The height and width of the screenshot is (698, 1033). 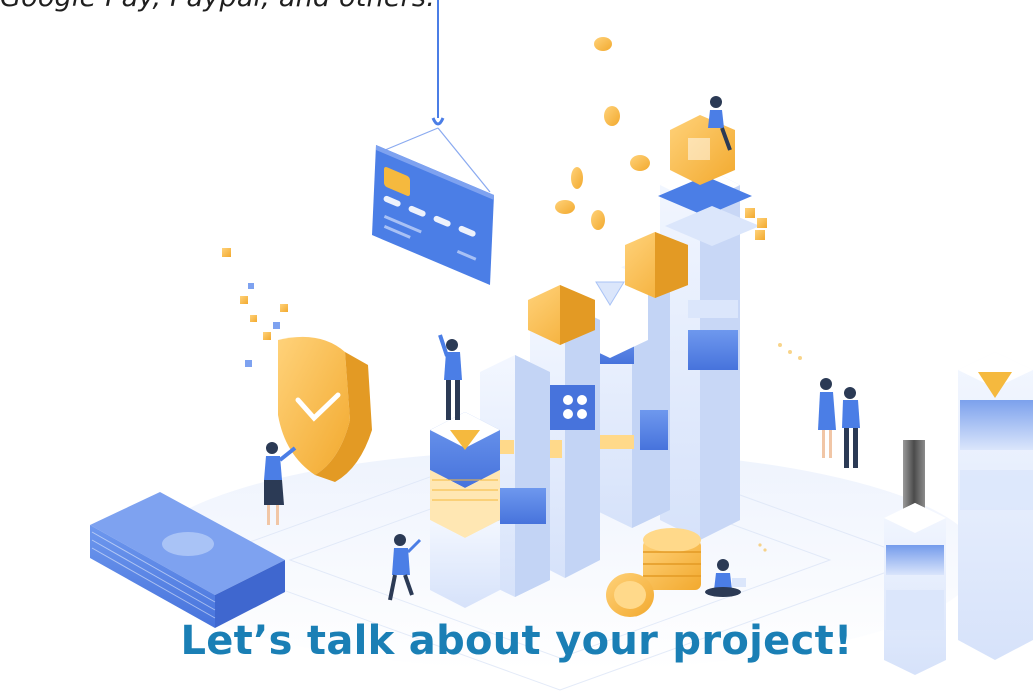 What do you see at coordinates (702, 140) in the screenshot?
I see `person-on-cube` at bounding box center [702, 140].